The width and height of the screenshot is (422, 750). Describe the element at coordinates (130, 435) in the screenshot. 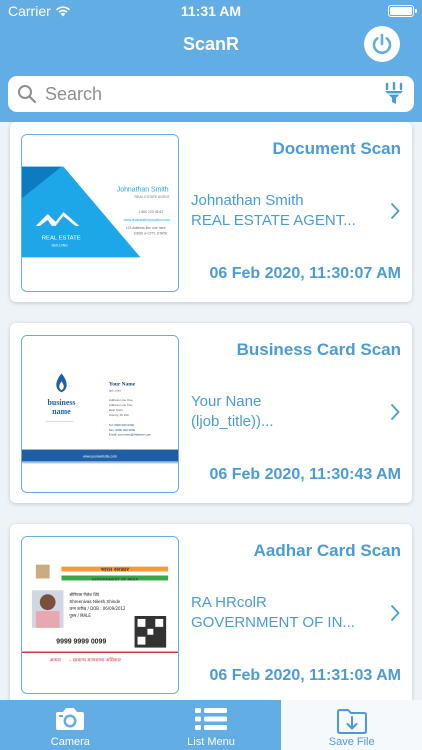

I see `card-email: Email: you.name@thisisme.com` at that location.